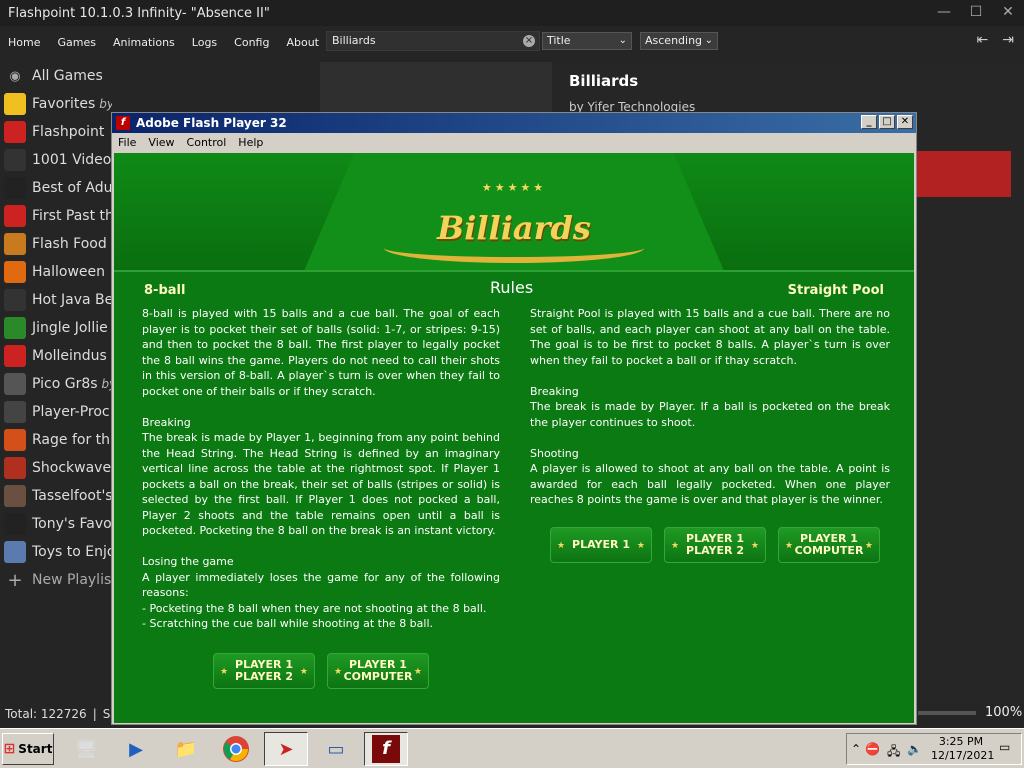  Describe the element at coordinates (914, 749) in the screenshot. I see `volume-icon: 🔈` at that location.